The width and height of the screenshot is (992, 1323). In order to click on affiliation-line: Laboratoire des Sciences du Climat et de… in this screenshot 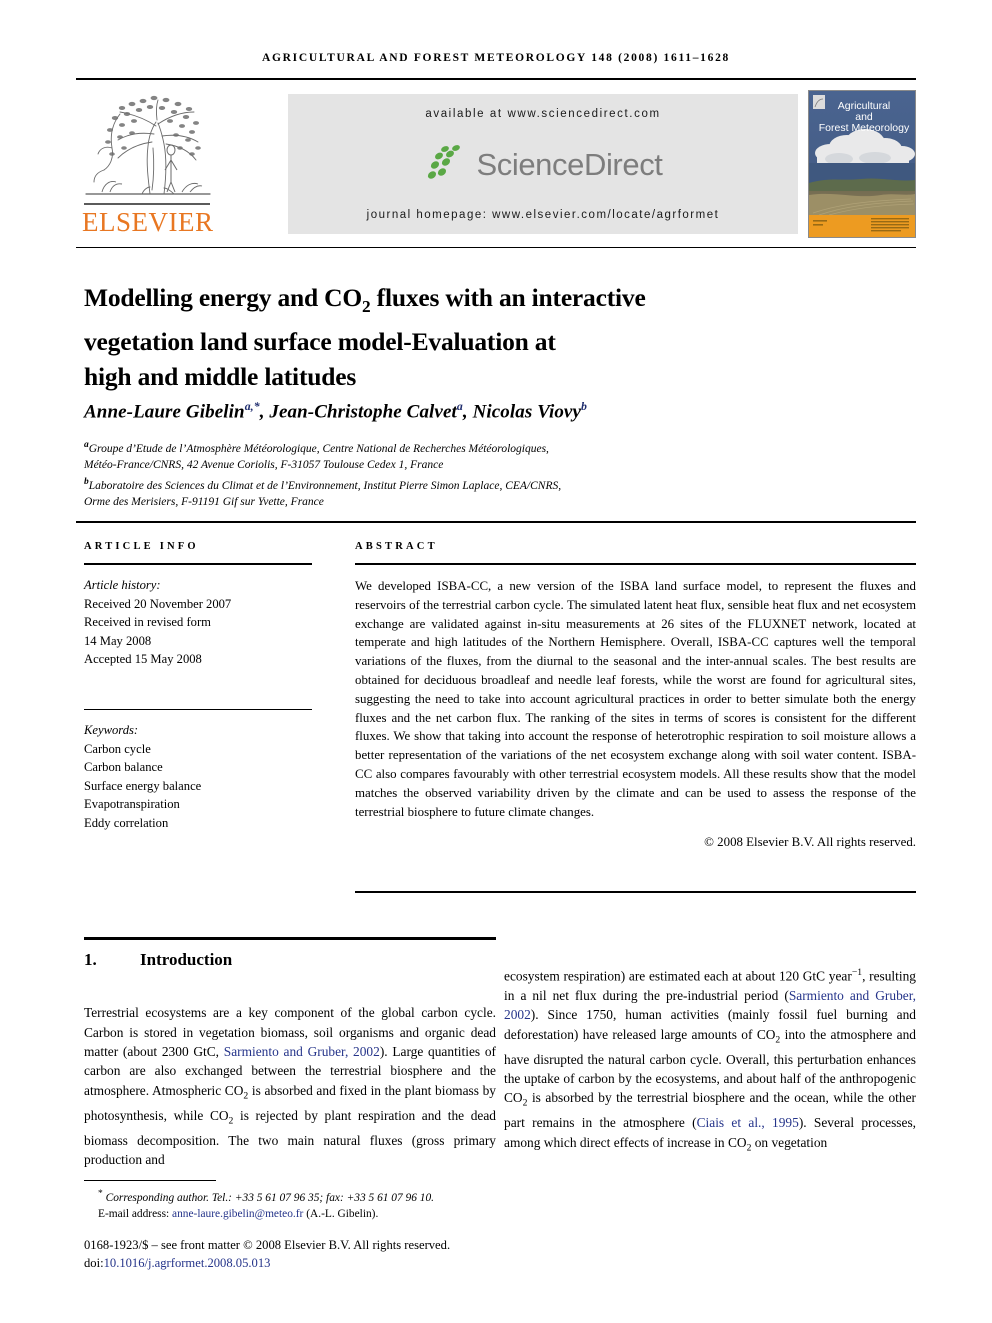, I will do `click(325, 485)`.